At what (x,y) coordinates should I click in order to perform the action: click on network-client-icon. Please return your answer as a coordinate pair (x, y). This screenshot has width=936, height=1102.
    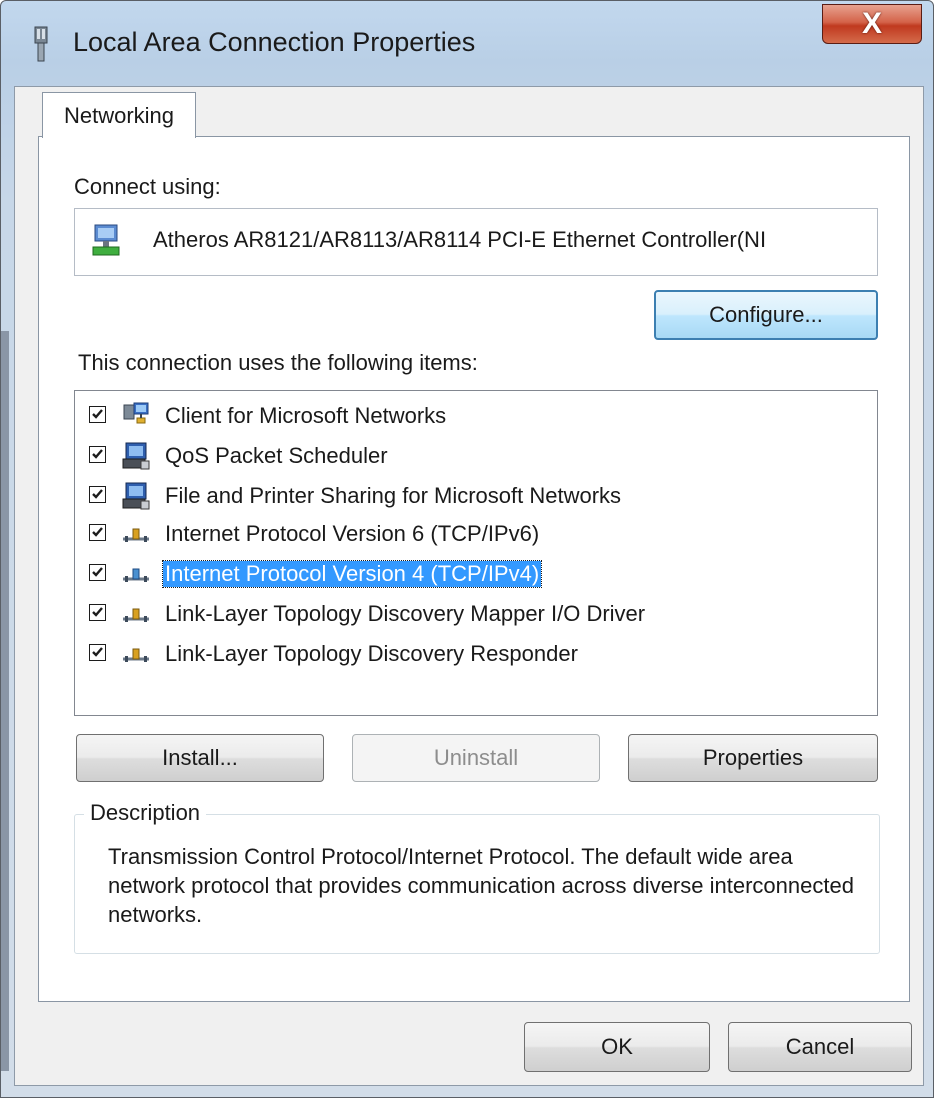
    Looking at the image, I should click on (136, 413).